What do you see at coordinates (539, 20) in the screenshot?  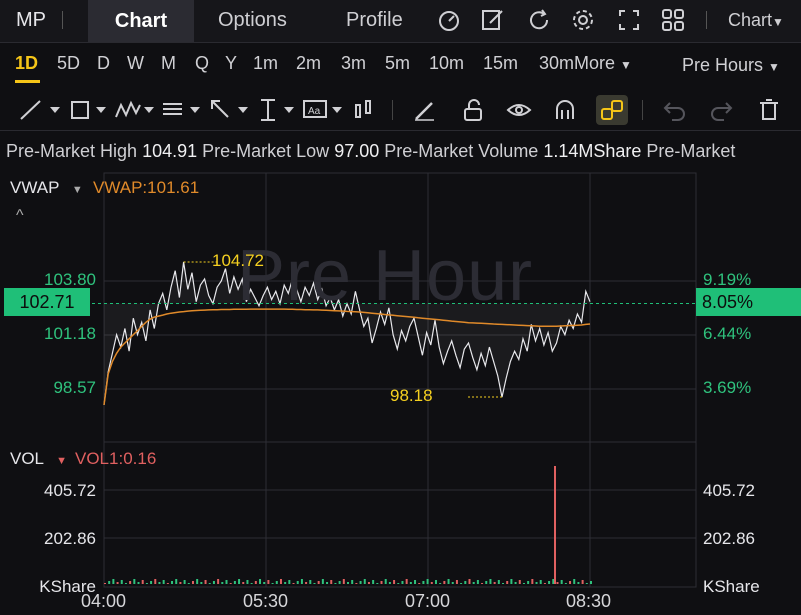 I see `refresh-icon` at bounding box center [539, 20].